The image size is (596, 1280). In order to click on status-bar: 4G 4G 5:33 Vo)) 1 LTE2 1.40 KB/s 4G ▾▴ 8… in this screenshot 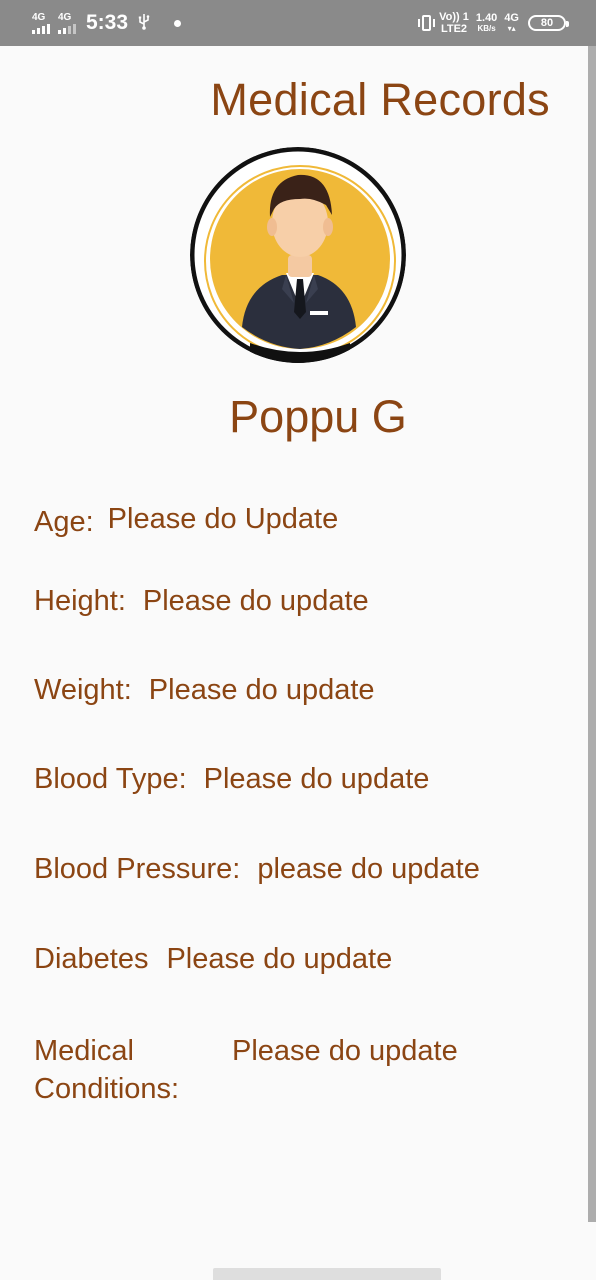, I will do `click(298, 23)`.